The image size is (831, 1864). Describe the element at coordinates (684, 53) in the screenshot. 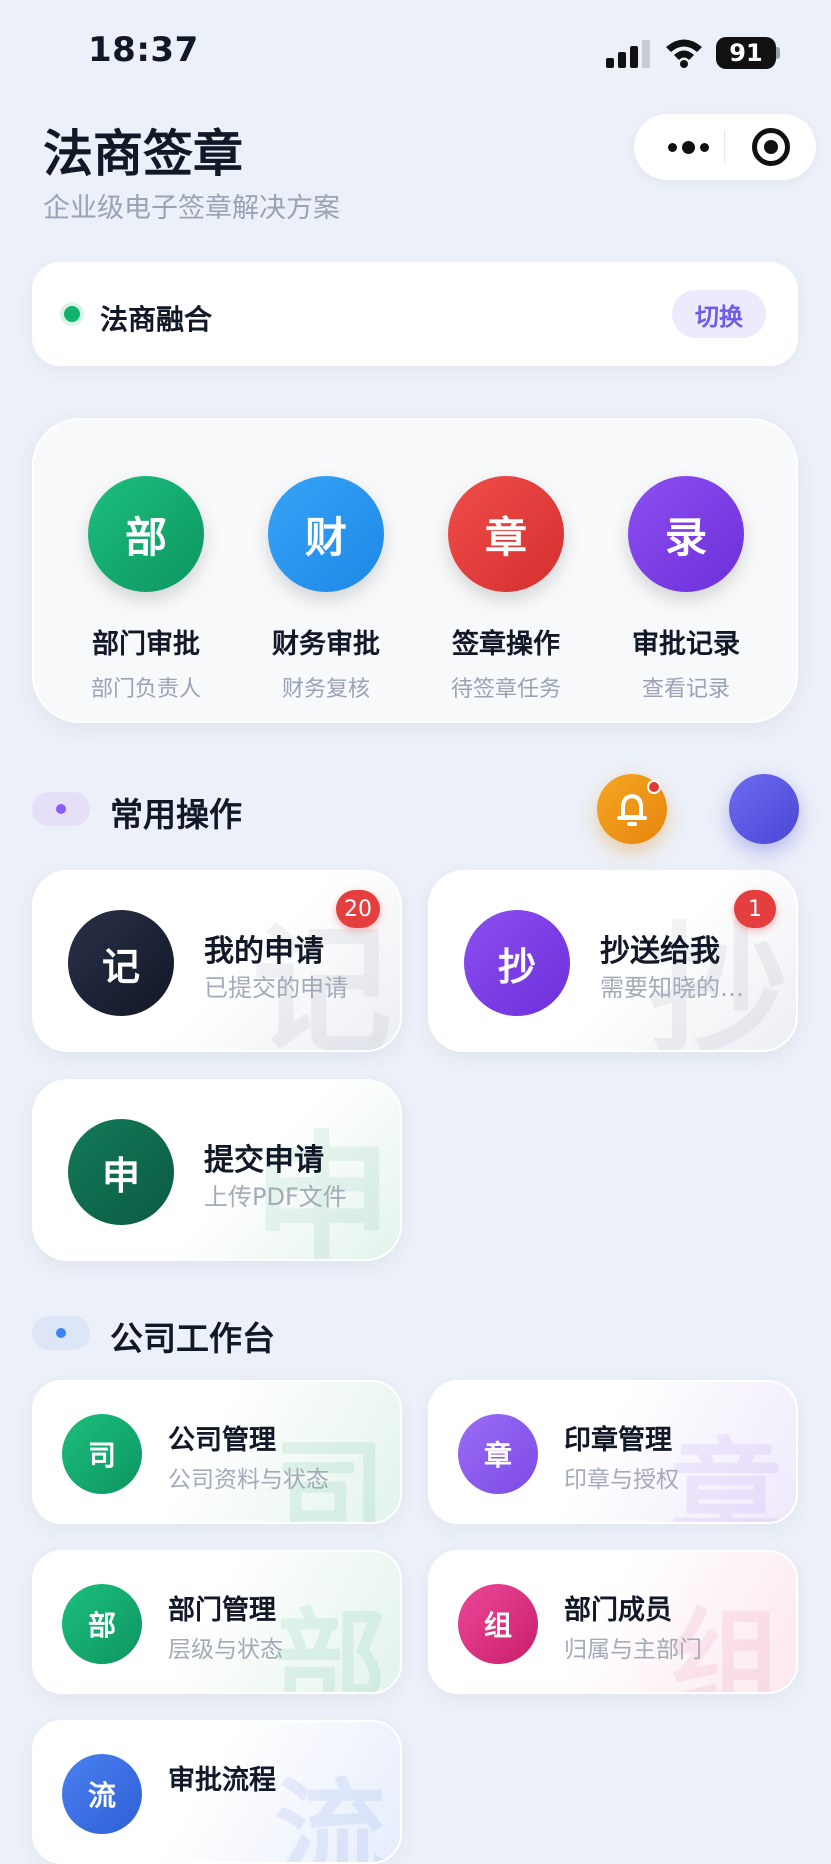

I see `wifi-icon` at that location.